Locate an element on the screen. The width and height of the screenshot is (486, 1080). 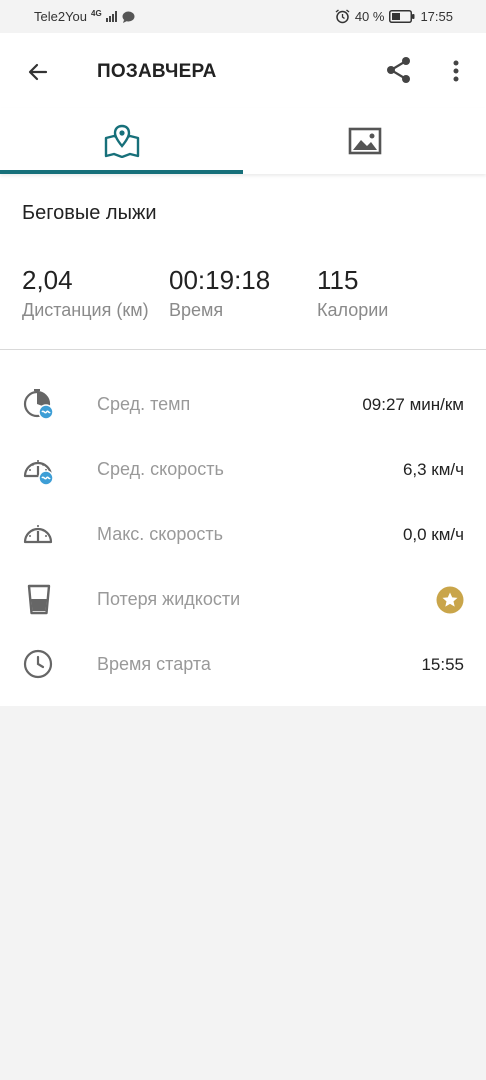
summary-calories: 115 Калории is located at coordinates (352, 293).